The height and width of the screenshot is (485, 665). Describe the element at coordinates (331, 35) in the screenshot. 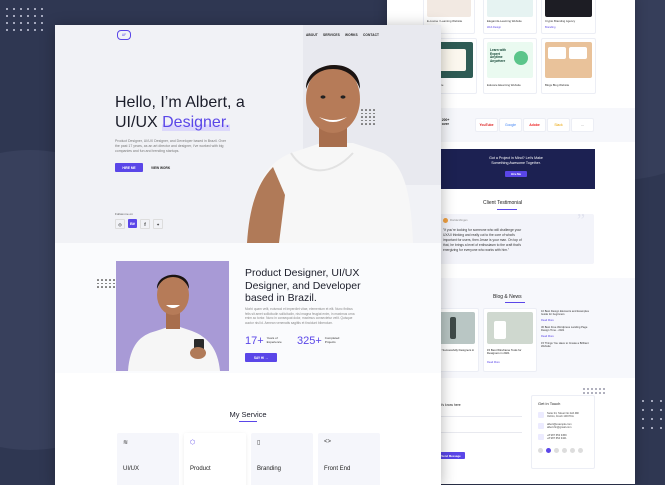

I see `nav-services: SERVICES` at that location.